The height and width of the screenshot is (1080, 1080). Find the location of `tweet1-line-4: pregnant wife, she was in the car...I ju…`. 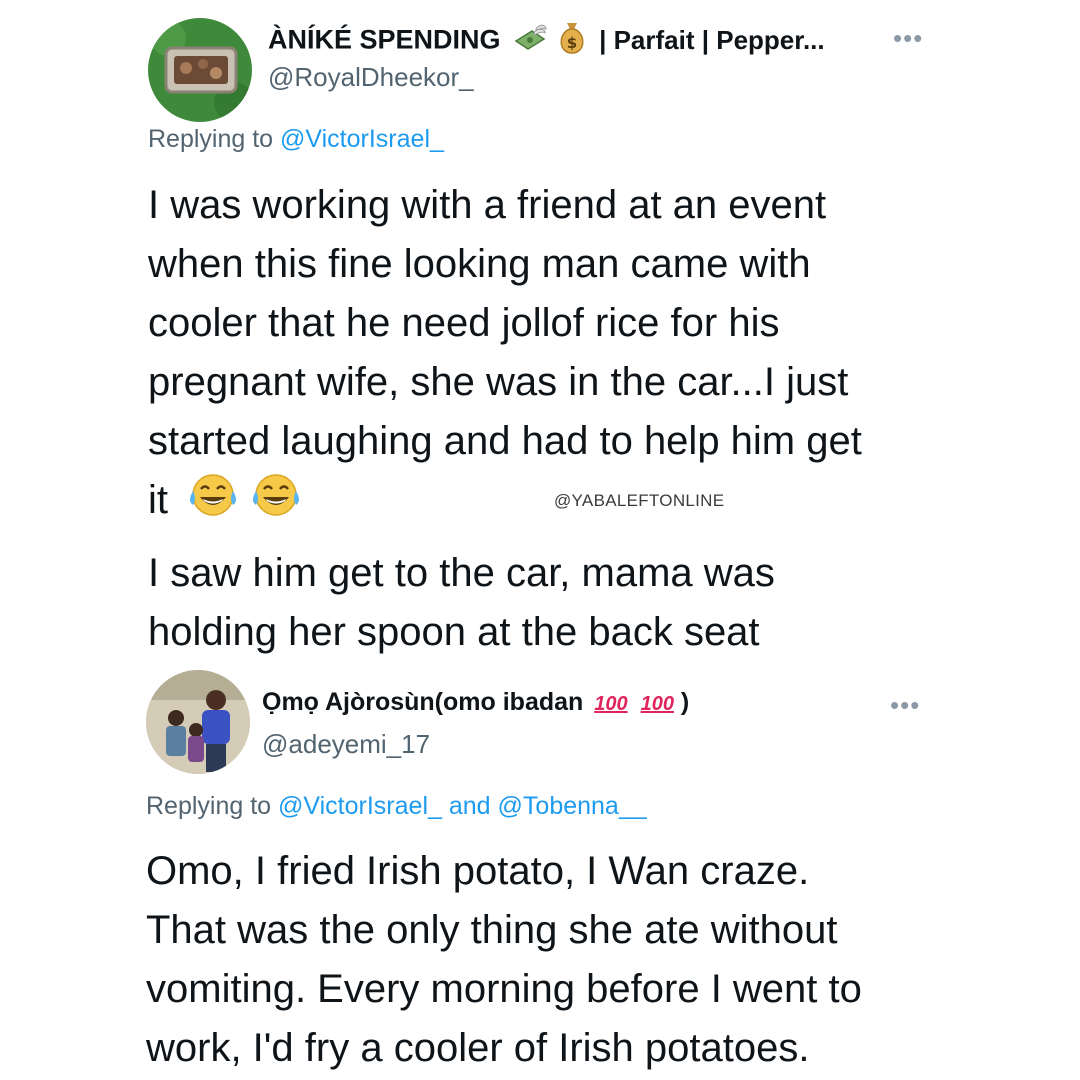

tweet1-line-4: pregnant wife, she was in the car...I ju… is located at coordinates (498, 382).